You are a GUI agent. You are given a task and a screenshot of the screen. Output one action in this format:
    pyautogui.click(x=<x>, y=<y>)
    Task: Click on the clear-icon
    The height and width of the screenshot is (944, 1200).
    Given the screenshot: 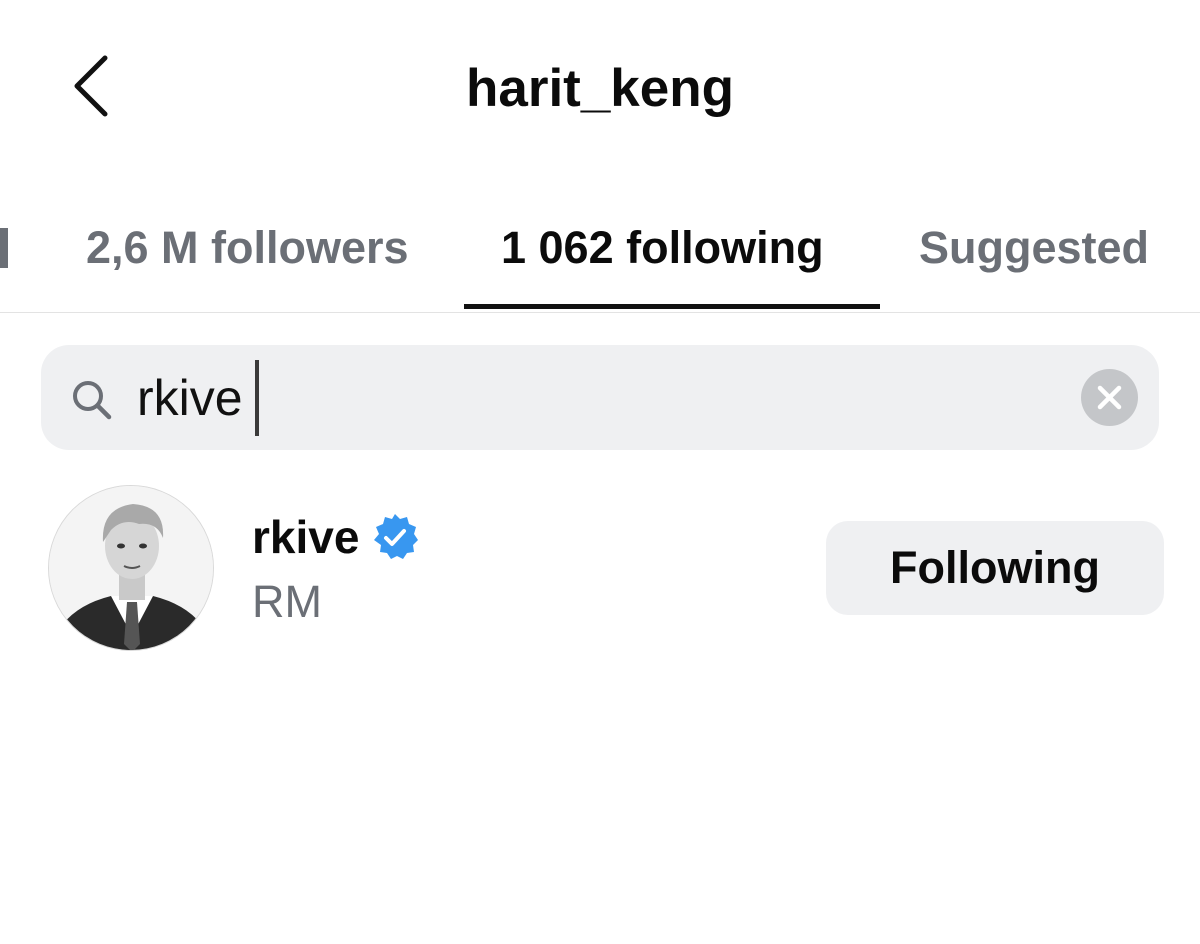 What is the action you would take?
    pyautogui.click(x=1109, y=397)
    